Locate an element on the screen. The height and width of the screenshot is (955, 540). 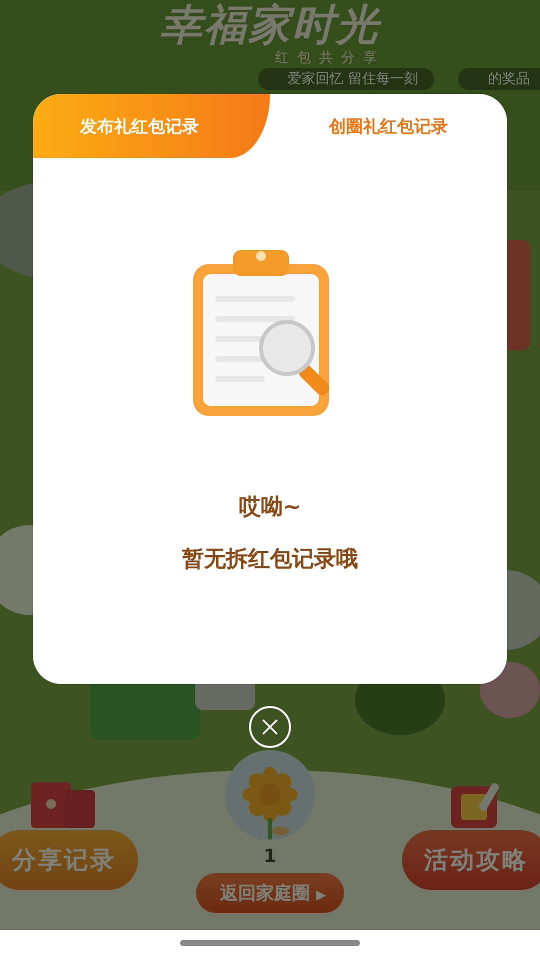
count-label: 1 is located at coordinates (270, 856).